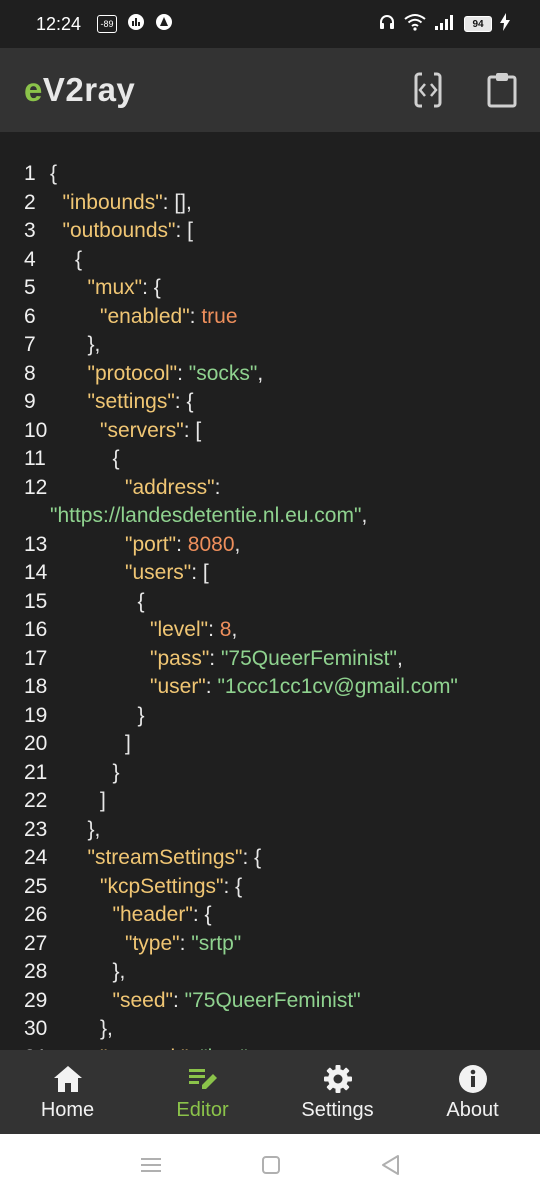 The height and width of the screenshot is (1200, 540). What do you see at coordinates (295, 545) in the screenshot?
I see `line-text: "port": 8080,` at bounding box center [295, 545].